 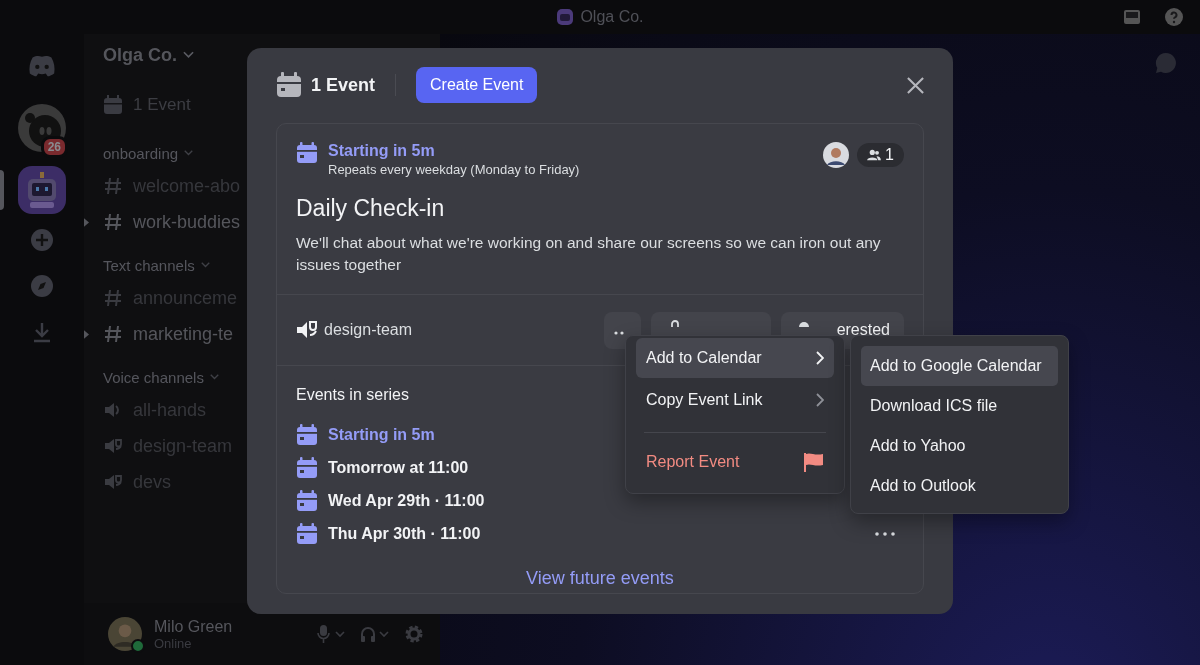 What do you see at coordinates (565, 17) in the screenshot?
I see `server-icon` at bounding box center [565, 17].